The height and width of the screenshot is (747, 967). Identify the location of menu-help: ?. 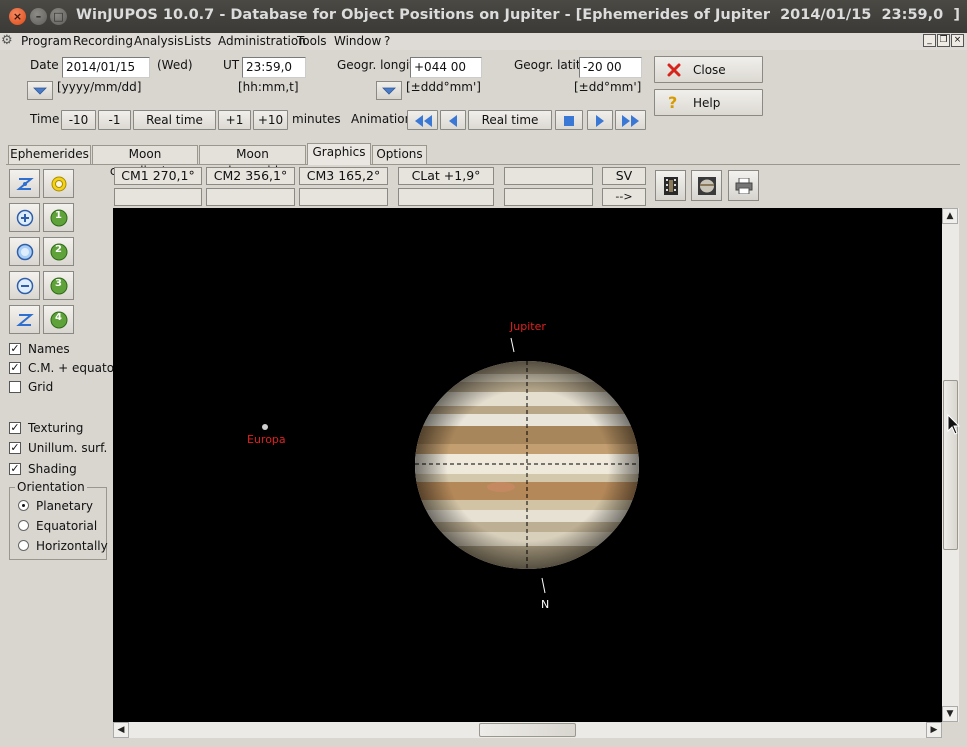
(387, 41).